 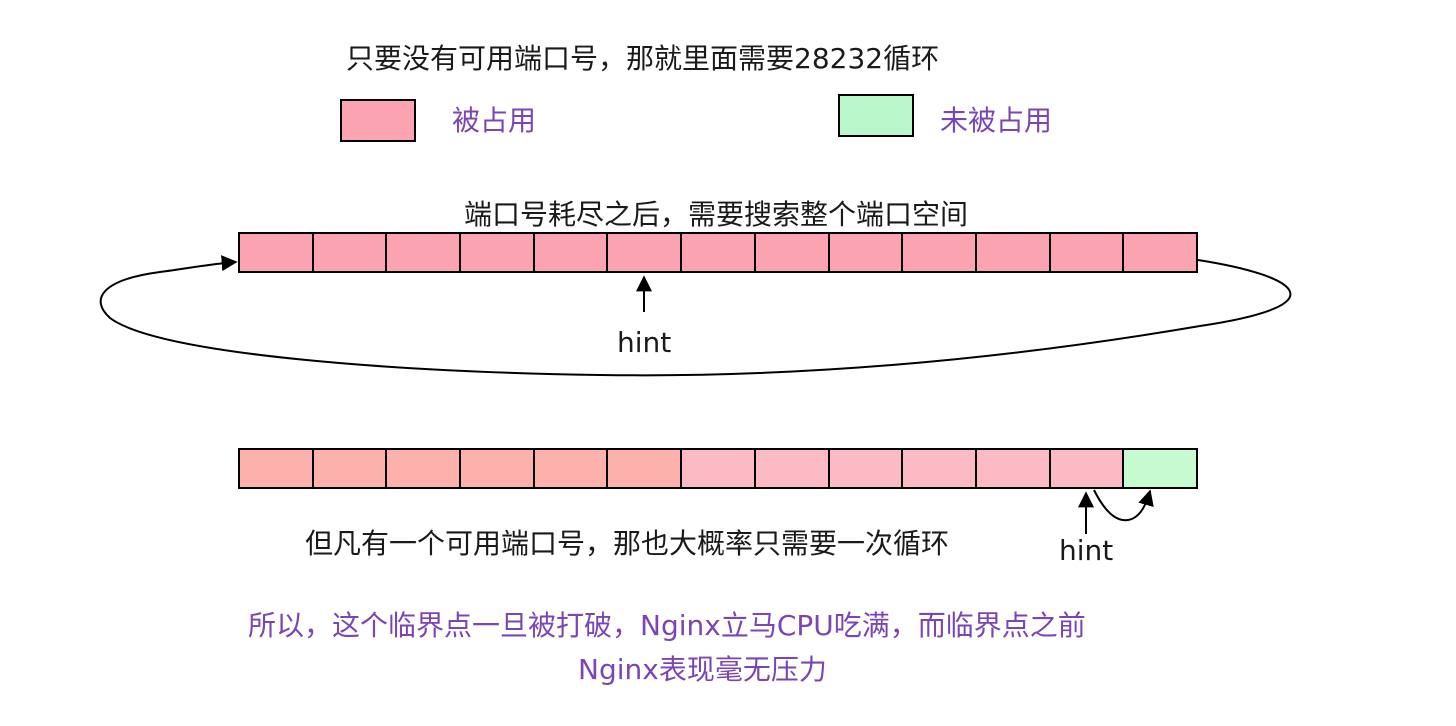 I want to click on wraparound-loop-arrow, so click(x=695, y=316).